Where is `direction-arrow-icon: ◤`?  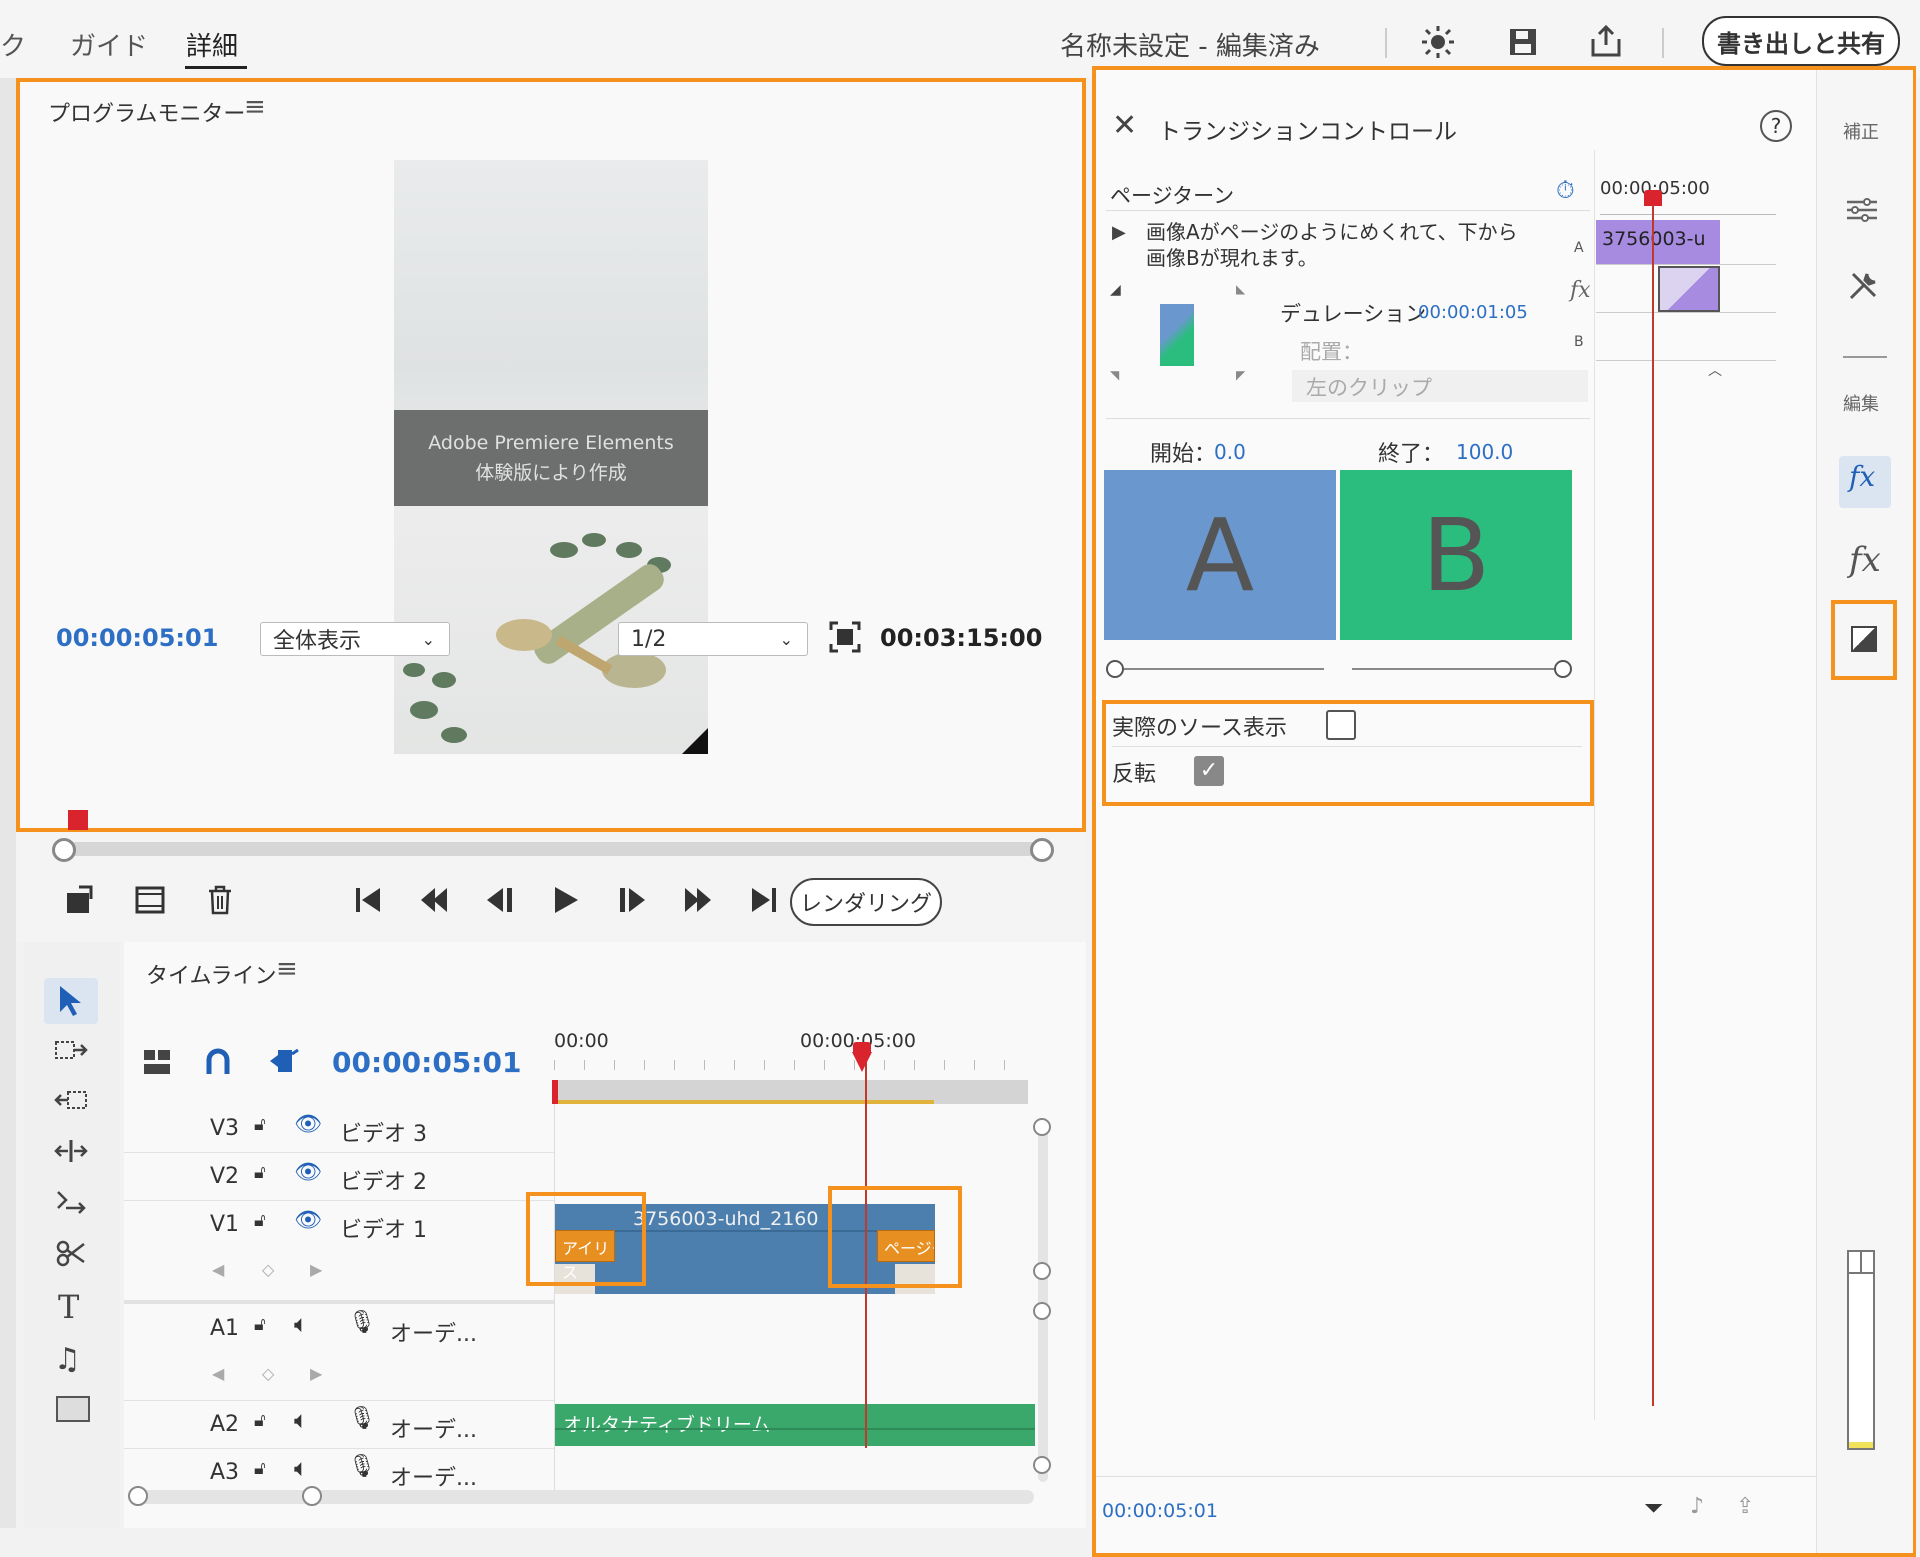 direction-arrow-icon: ◤ is located at coordinates (1240, 375).